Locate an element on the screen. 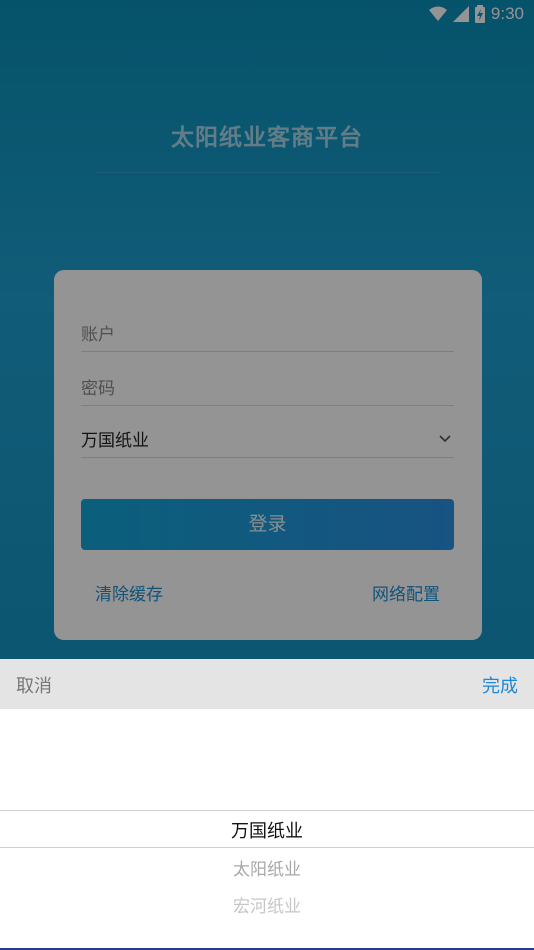 This screenshot has width=534, height=950. picker-option: 万国纸业 is located at coordinates (267, 830).